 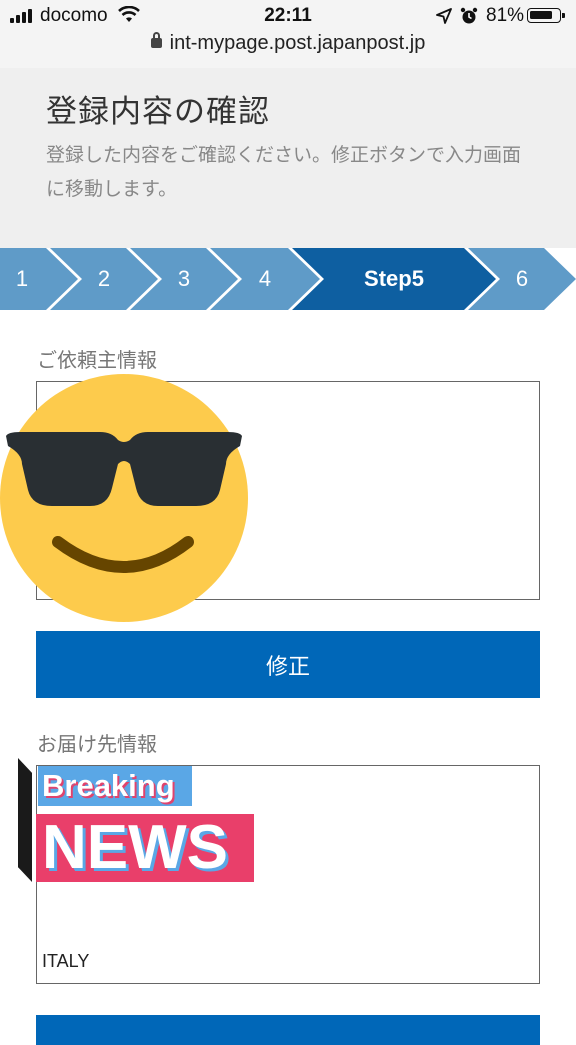 I want to click on battery-icon, so click(x=546, y=15).